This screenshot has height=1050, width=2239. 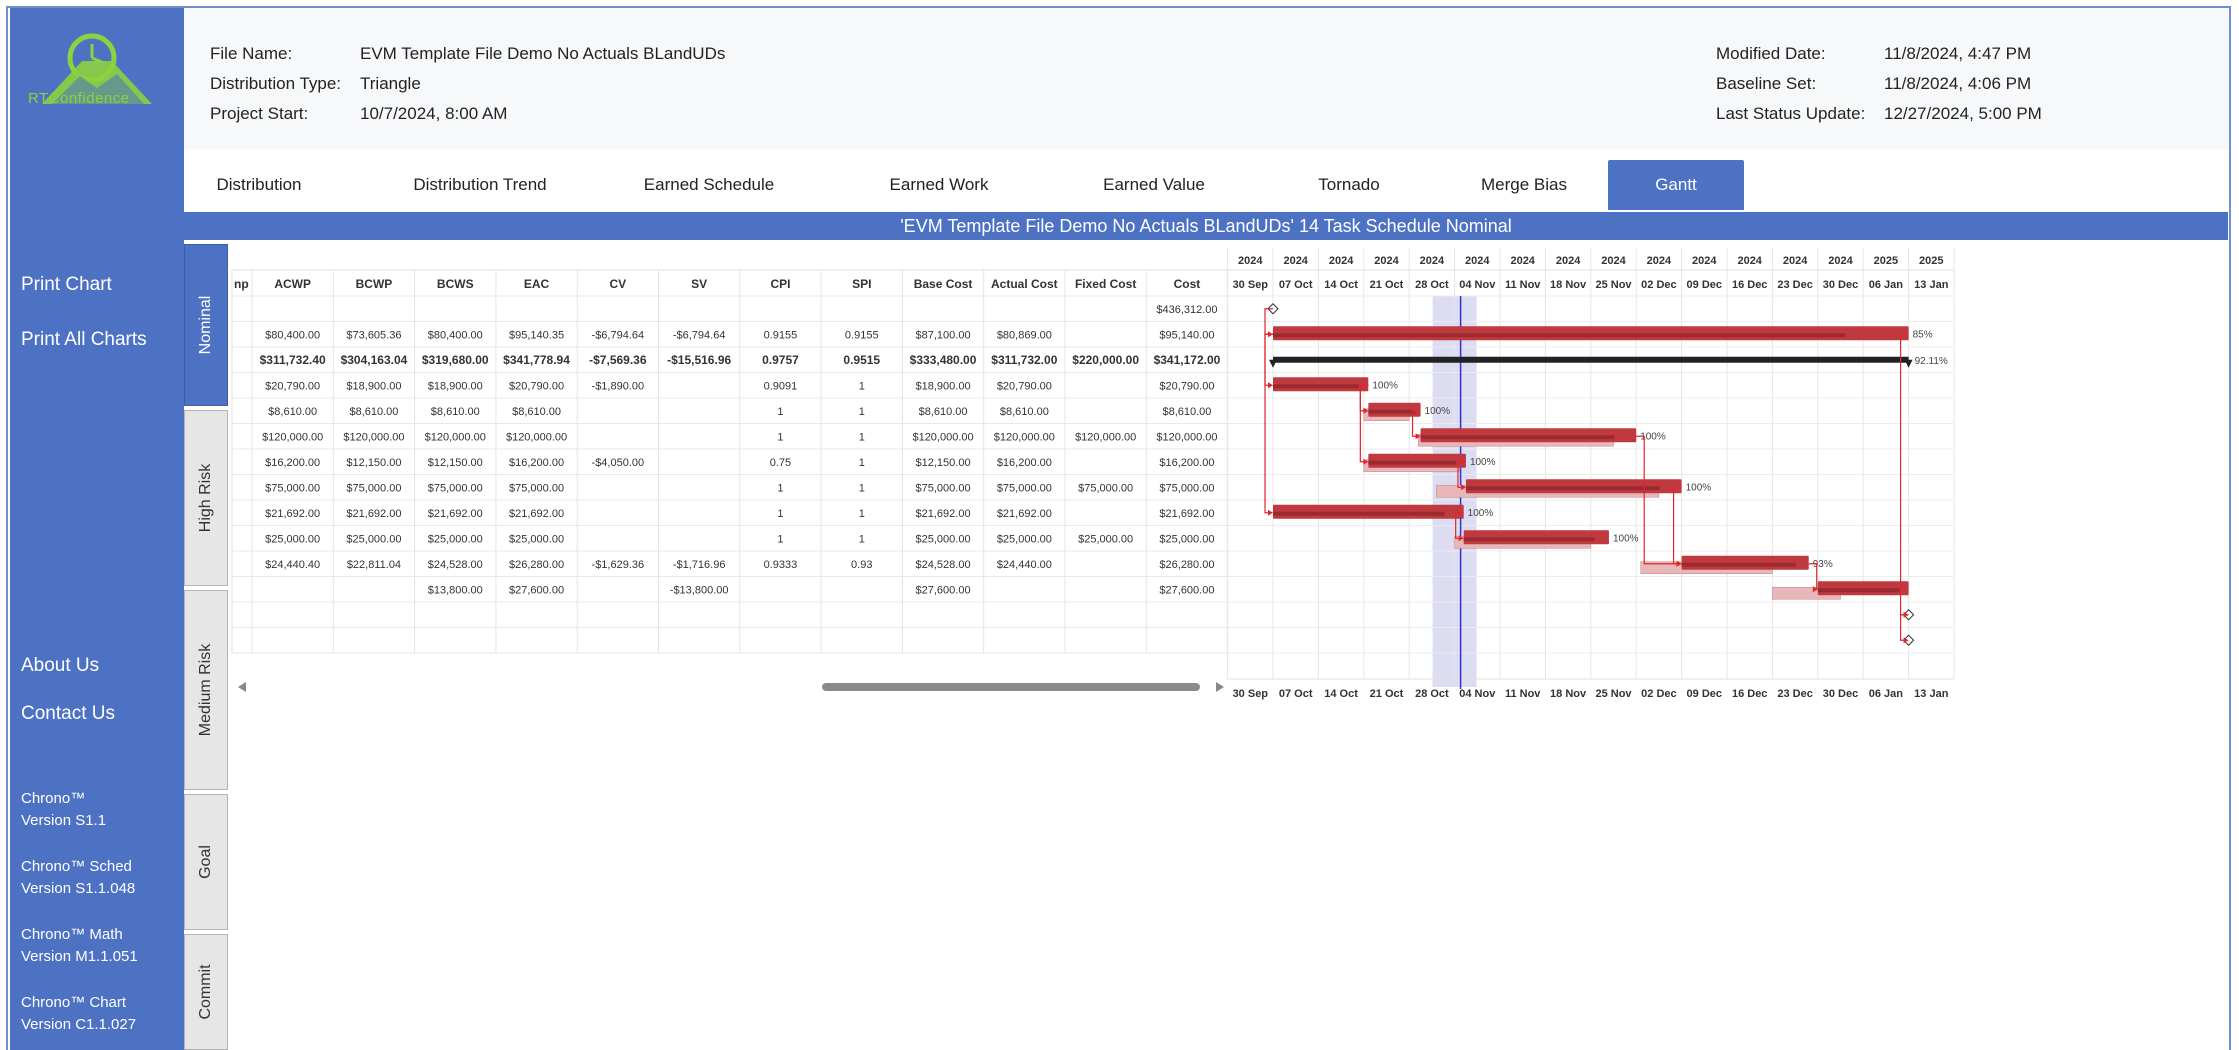 What do you see at coordinates (1931, 361) in the screenshot?
I see `percent-label: 92.11%` at bounding box center [1931, 361].